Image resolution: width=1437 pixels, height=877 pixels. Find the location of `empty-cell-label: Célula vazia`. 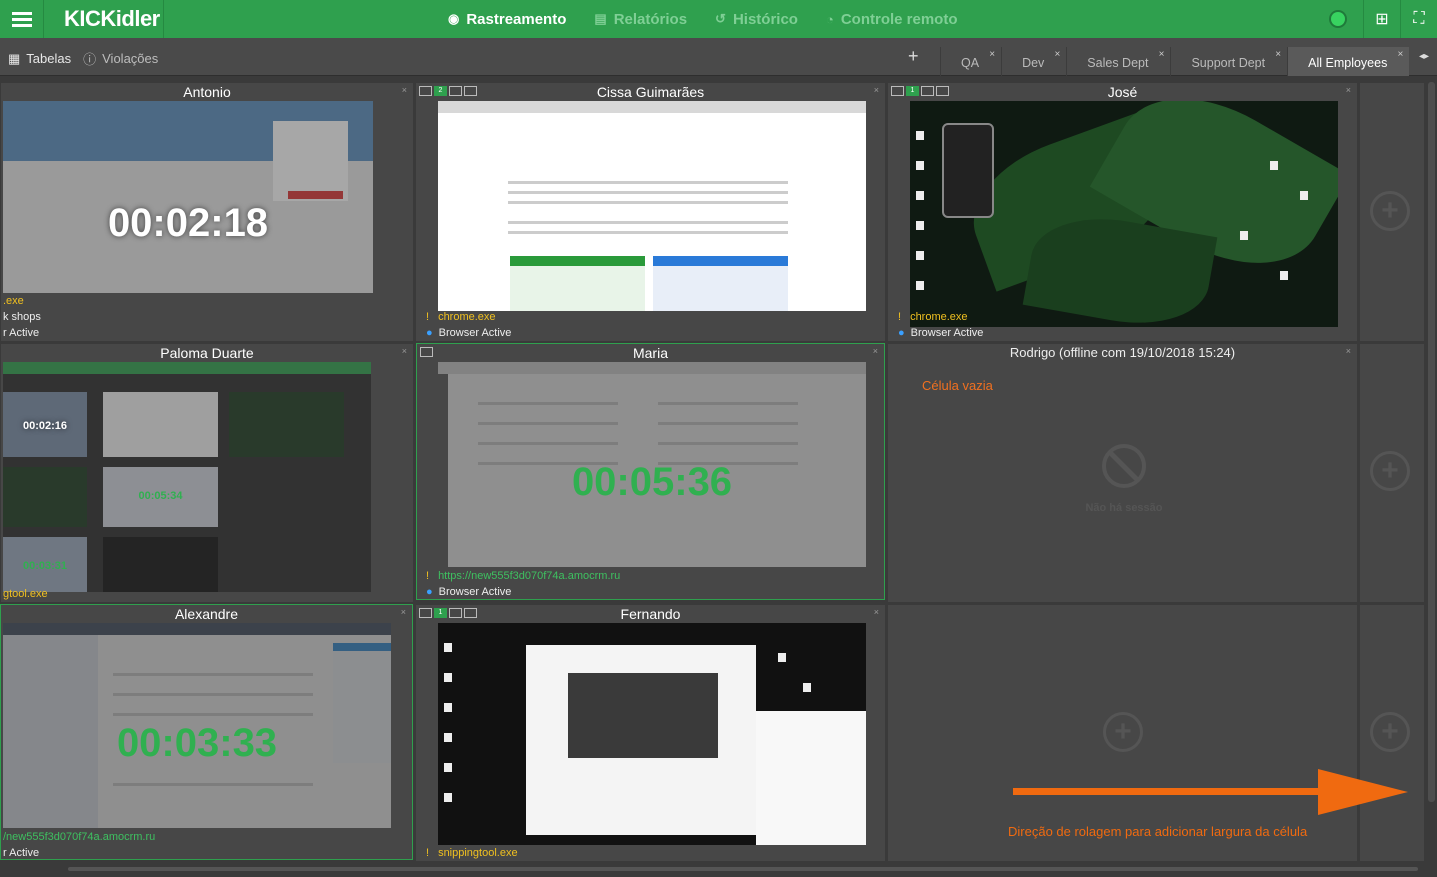

empty-cell-label: Célula vazia is located at coordinates (957, 385).